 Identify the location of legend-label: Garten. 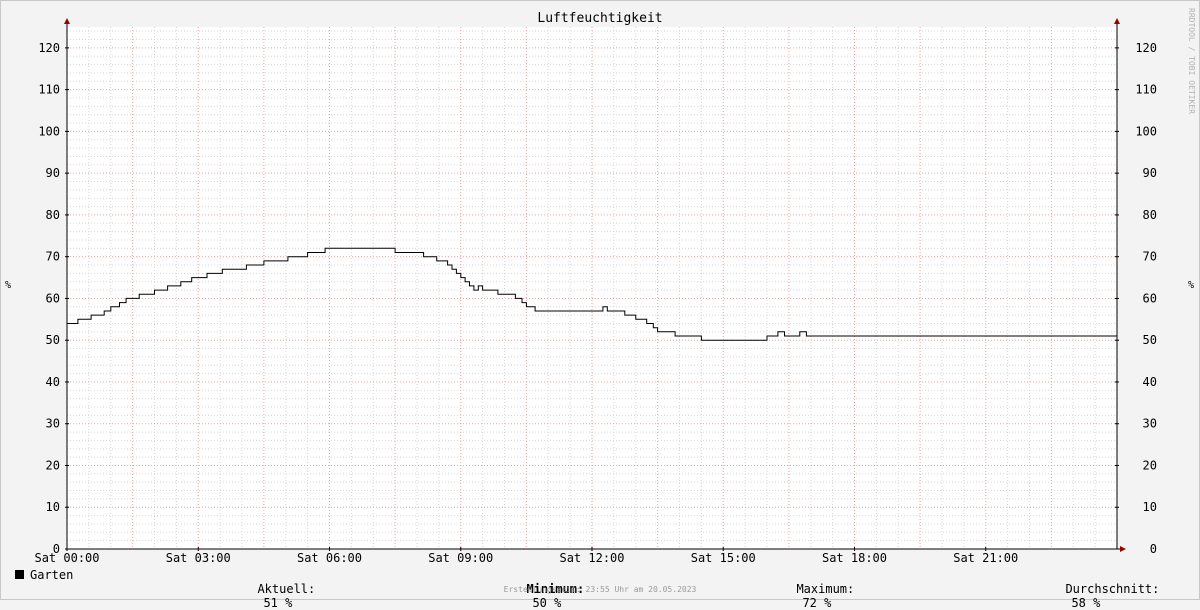
(52, 575).